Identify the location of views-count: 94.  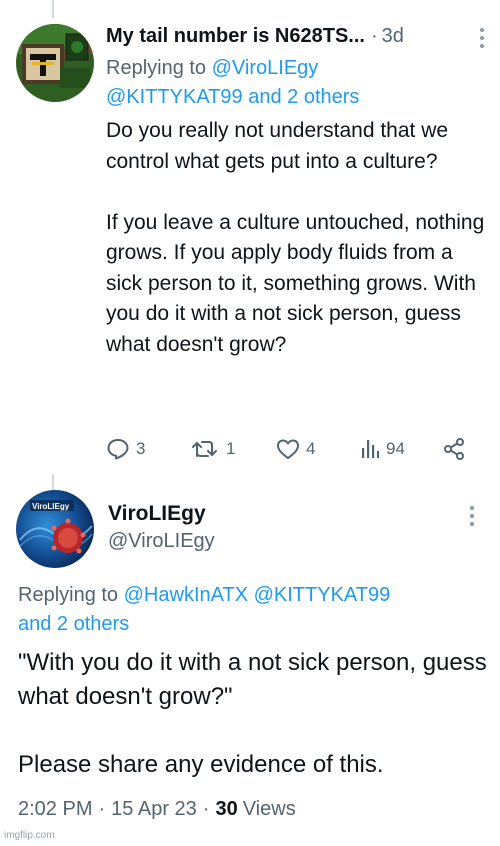
(395, 448).